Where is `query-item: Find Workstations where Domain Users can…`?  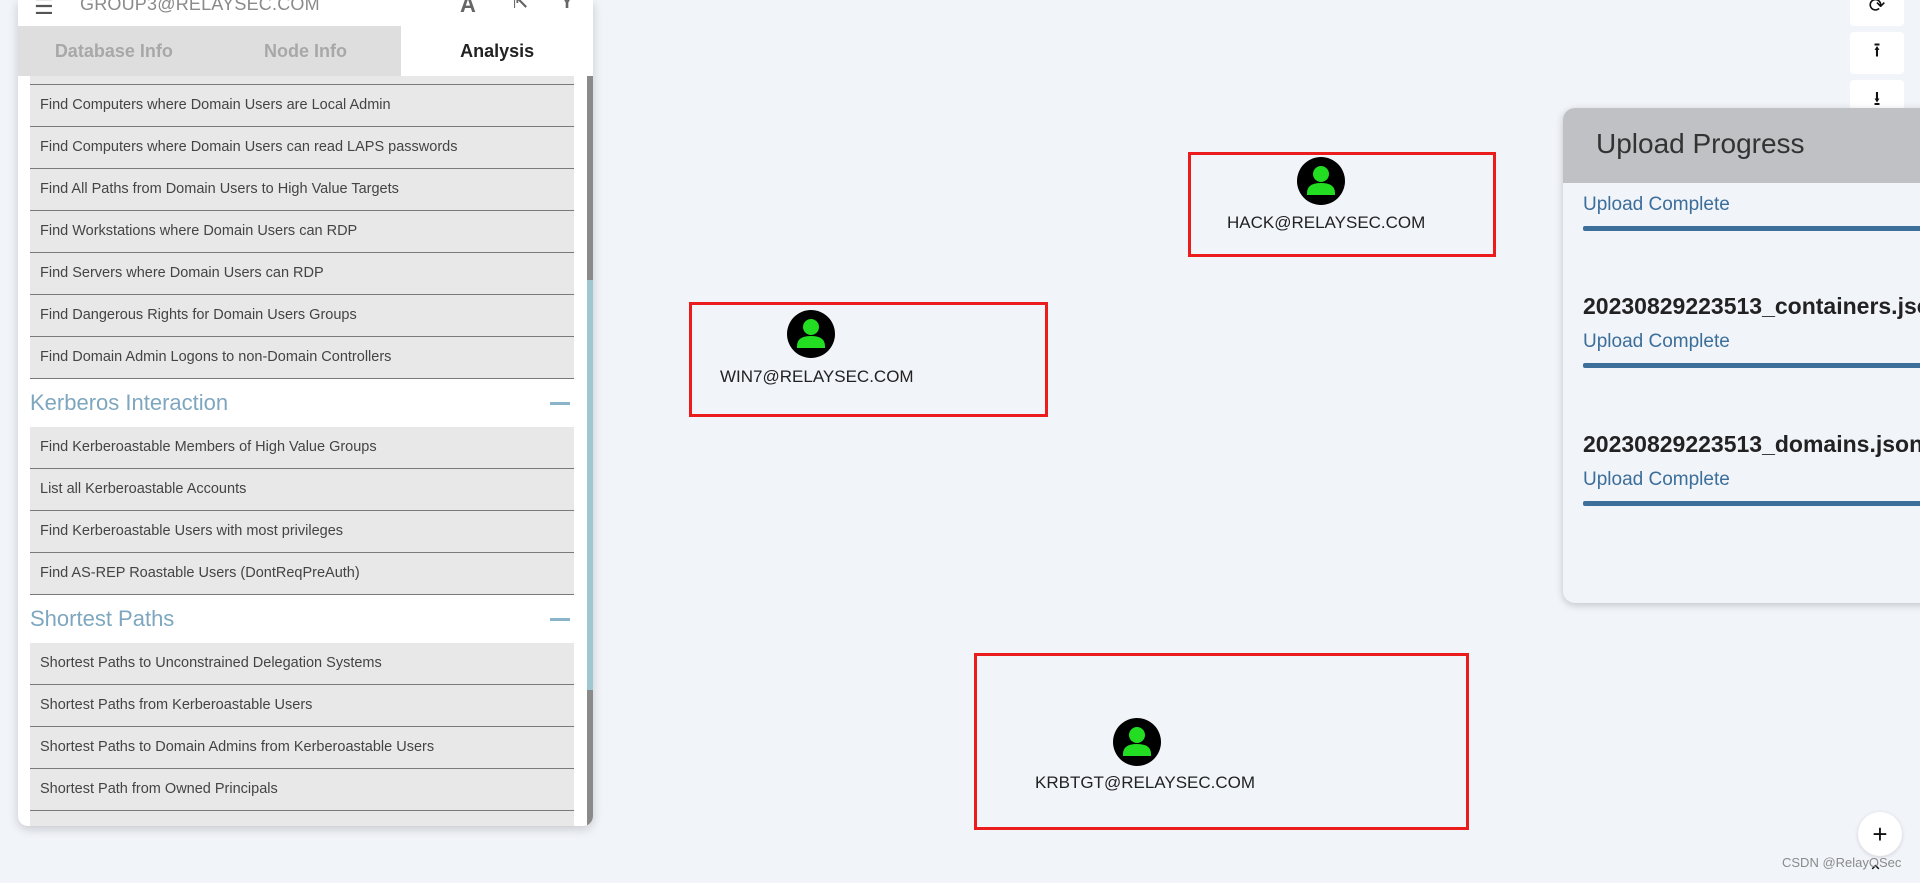 query-item: Find Workstations where Domain Users can… is located at coordinates (302, 232).